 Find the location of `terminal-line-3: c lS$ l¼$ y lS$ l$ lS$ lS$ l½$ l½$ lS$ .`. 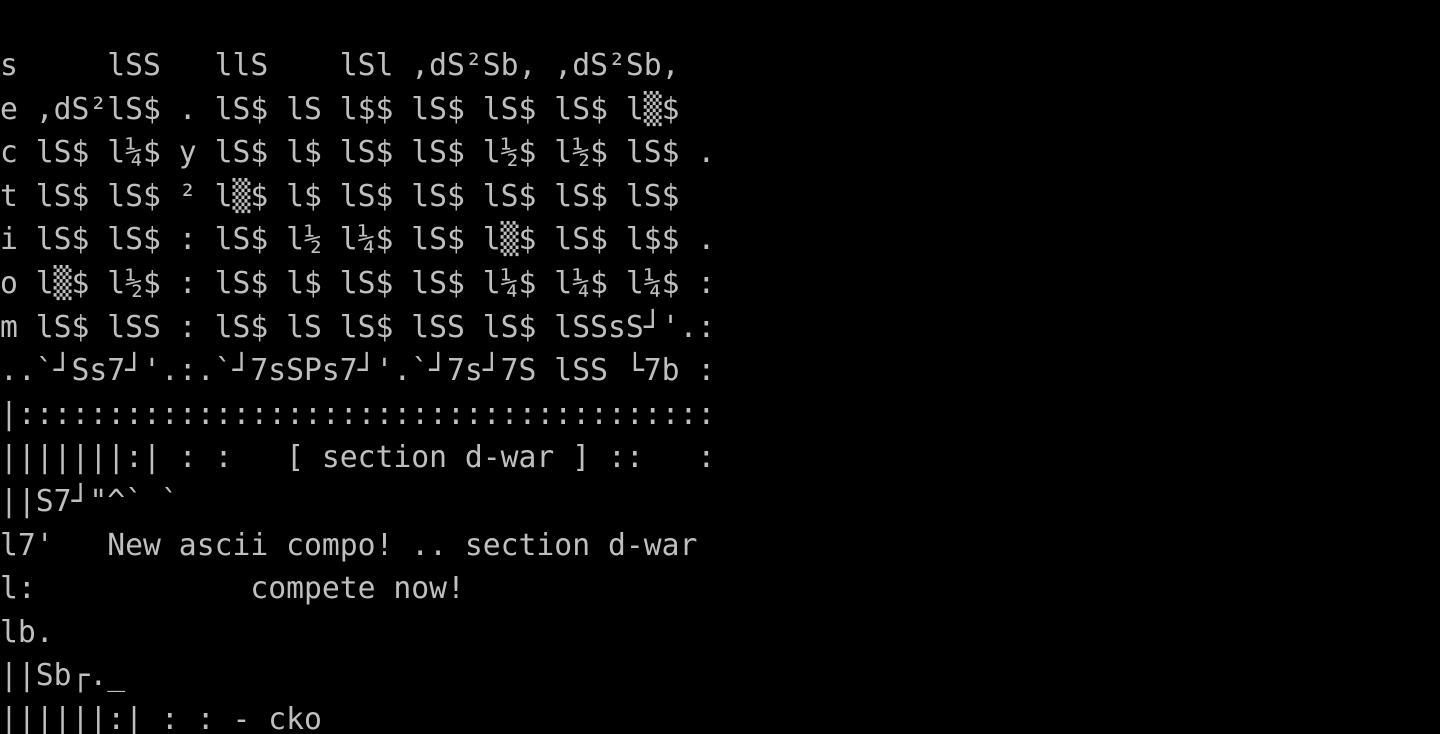

terminal-line-3: c lS$ l¼$ y lS$ l$ lS$ lS$ l½$ l½$ lS$ . is located at coordinates (358, 153).